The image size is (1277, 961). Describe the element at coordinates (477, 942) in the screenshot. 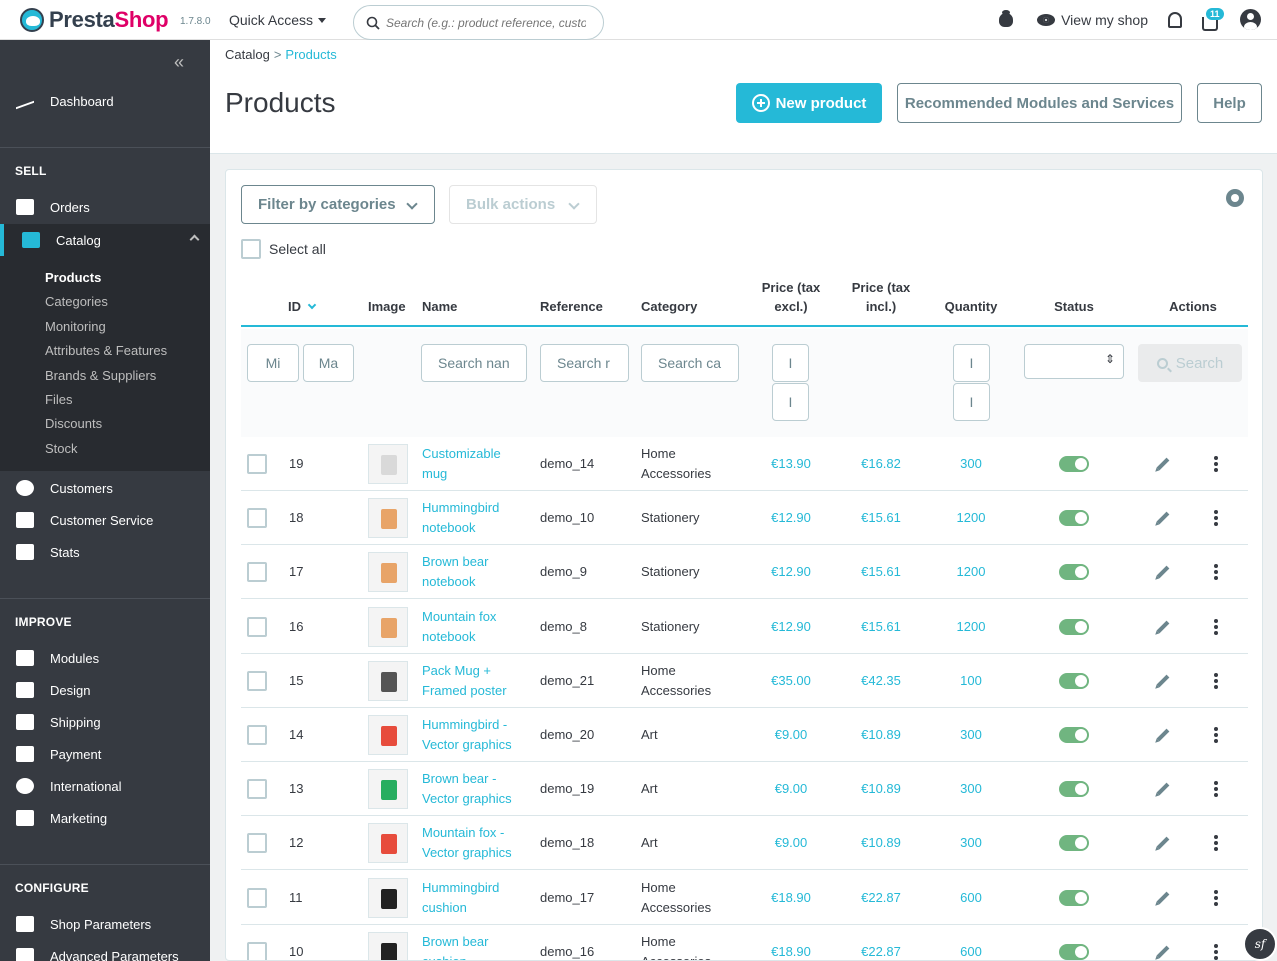

I see `product-name-link: Brown bear cushion` at that location.